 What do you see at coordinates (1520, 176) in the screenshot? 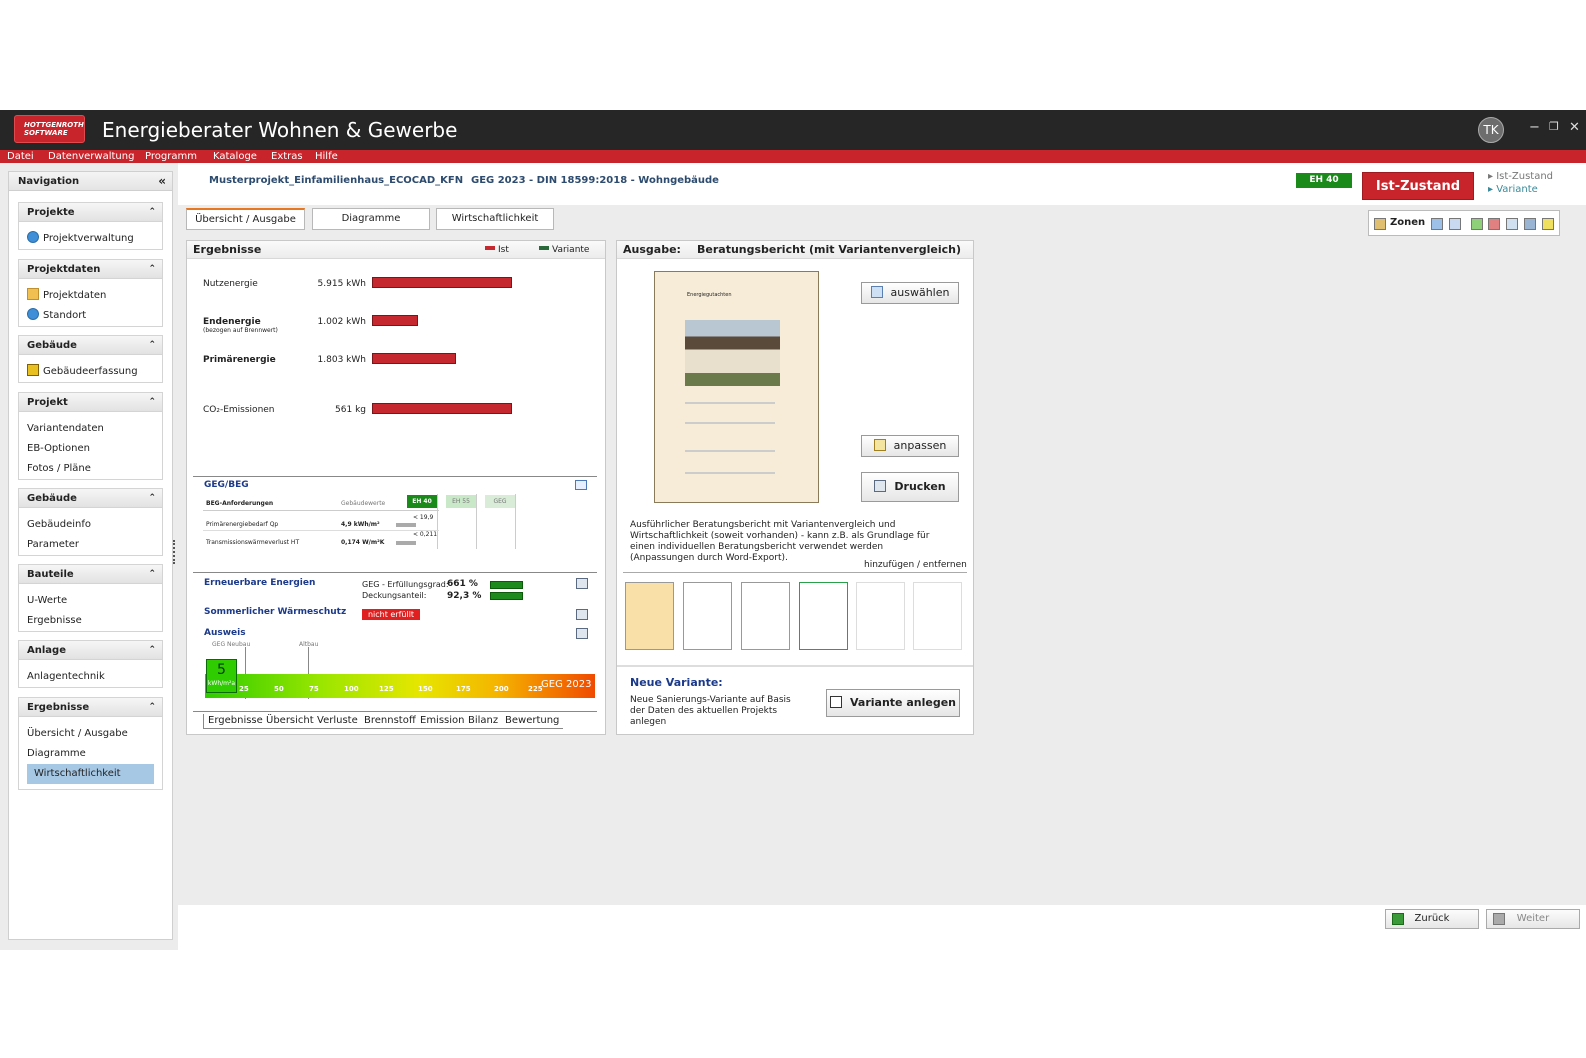
I see `legend-ist-zustand: ▸ Ist-Zustand` at bounding box center [1520, 176].